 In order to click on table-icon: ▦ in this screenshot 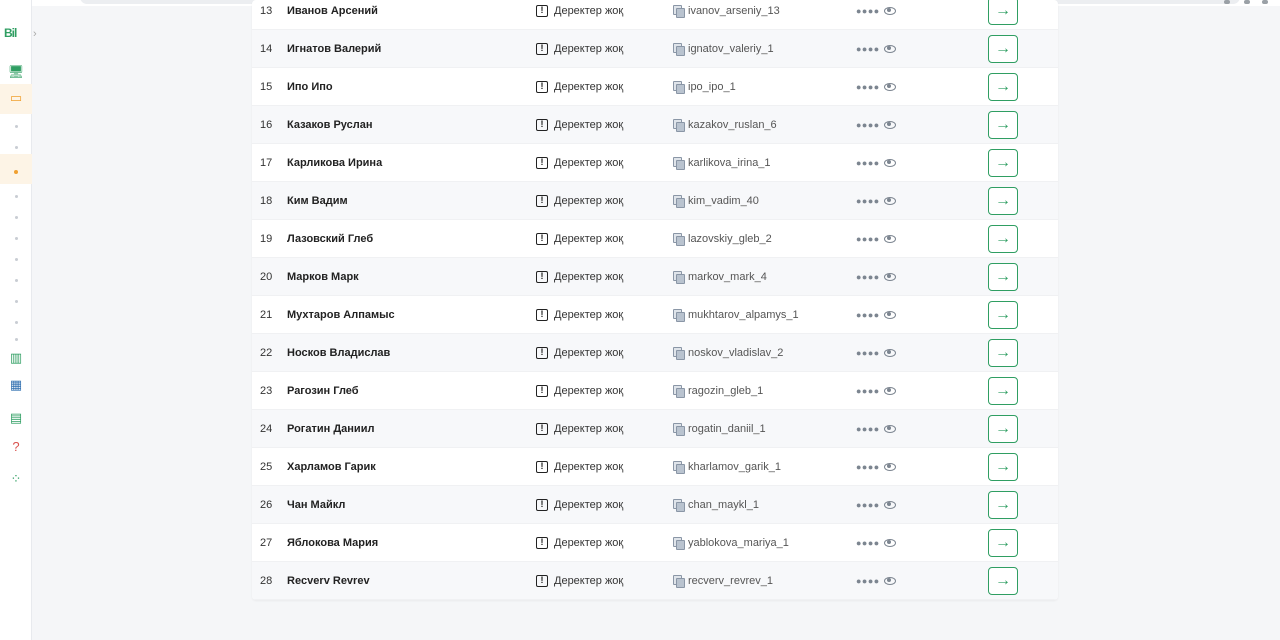, I will do `click(16, 385)`.